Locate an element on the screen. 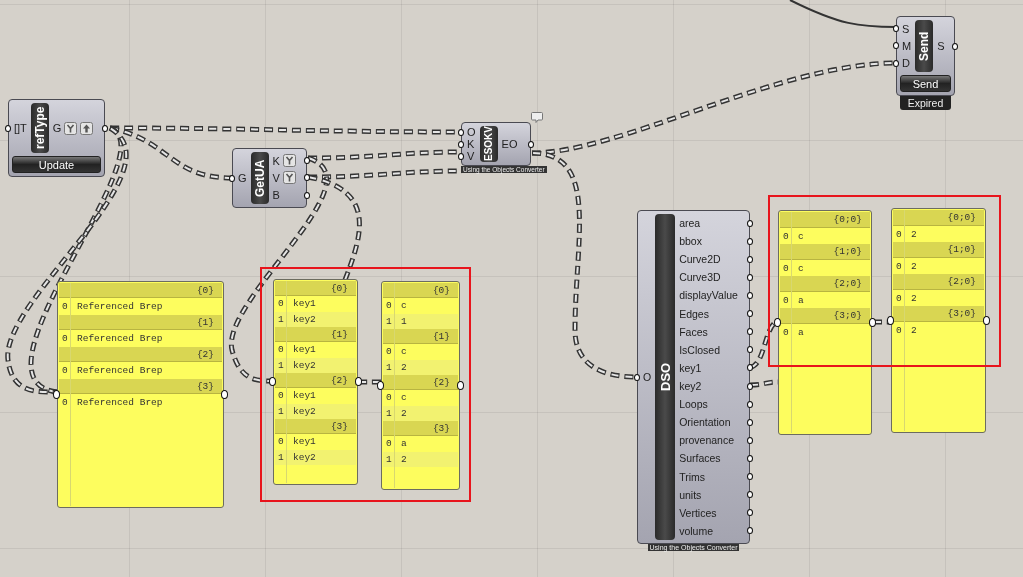 The image size is (1023, 577). port-label: Vertices is located at coordinates (698, 512).